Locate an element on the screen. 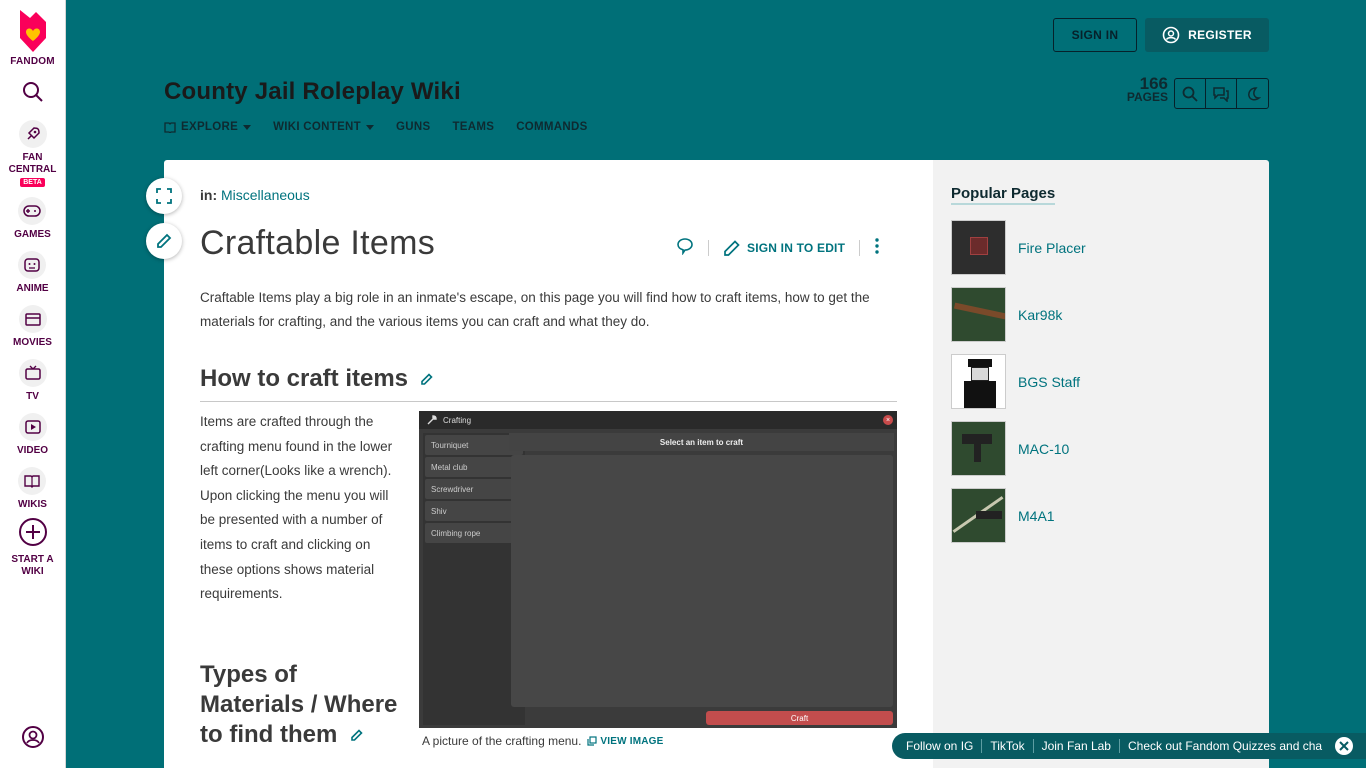 Image resolution: width=1366 pixels, height=768 pixels. more-actions-button is located at coordinates (877, 248).